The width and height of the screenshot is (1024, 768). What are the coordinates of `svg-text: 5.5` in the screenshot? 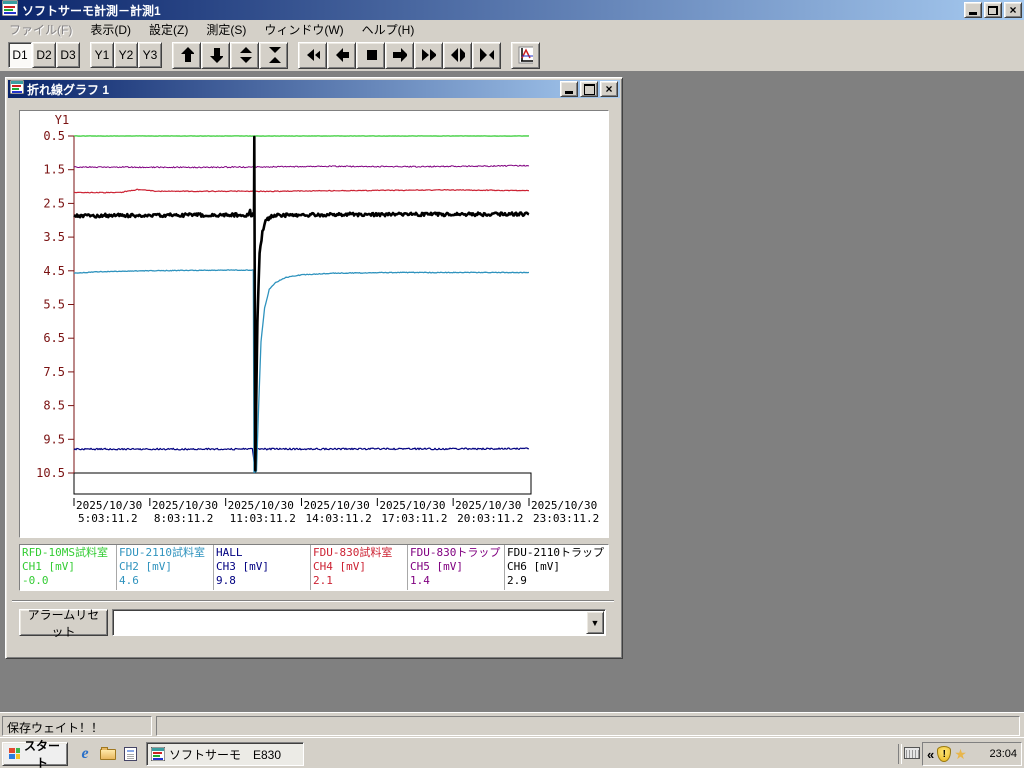 It's located at (54, 305).